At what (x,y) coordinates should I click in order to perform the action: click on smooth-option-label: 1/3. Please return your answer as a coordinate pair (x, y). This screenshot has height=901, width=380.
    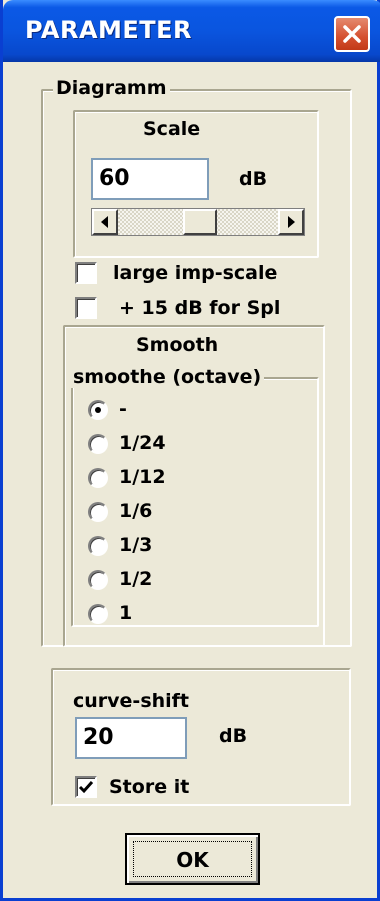
    Looking at the image, I should click on (136, 545).